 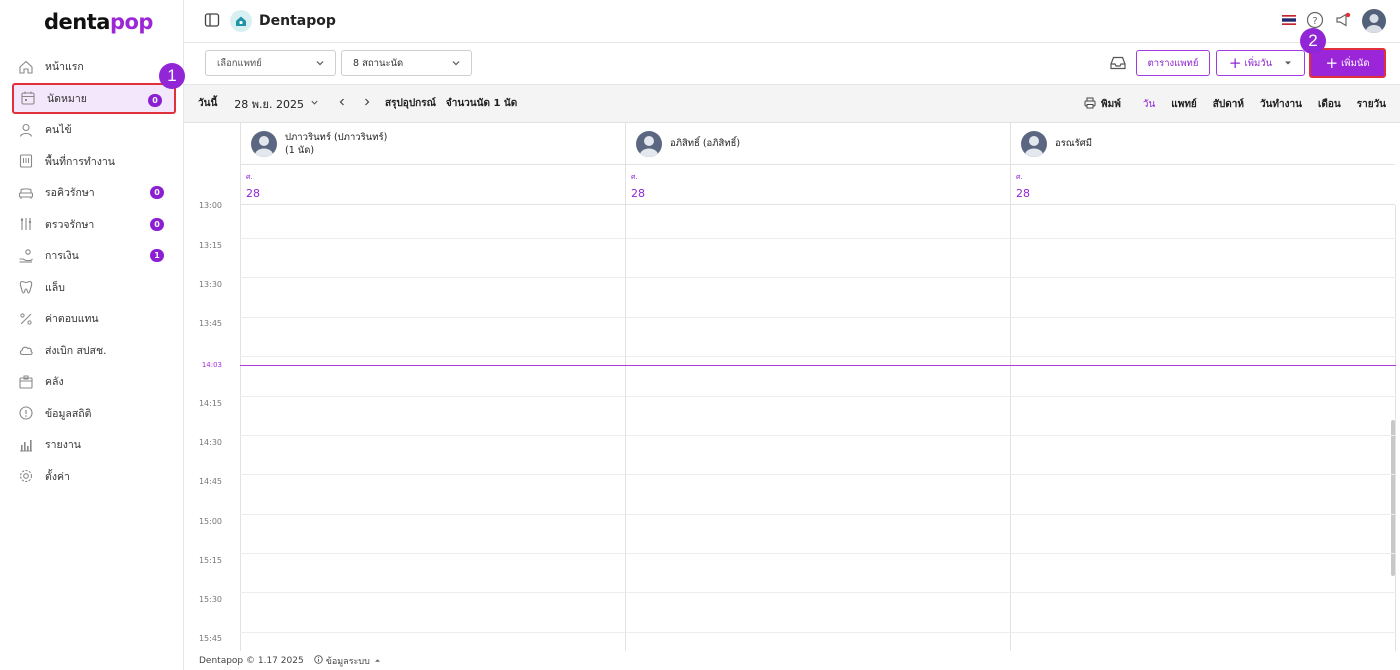 I want to click on view-day: วัน, so click(x=1149, y=104).